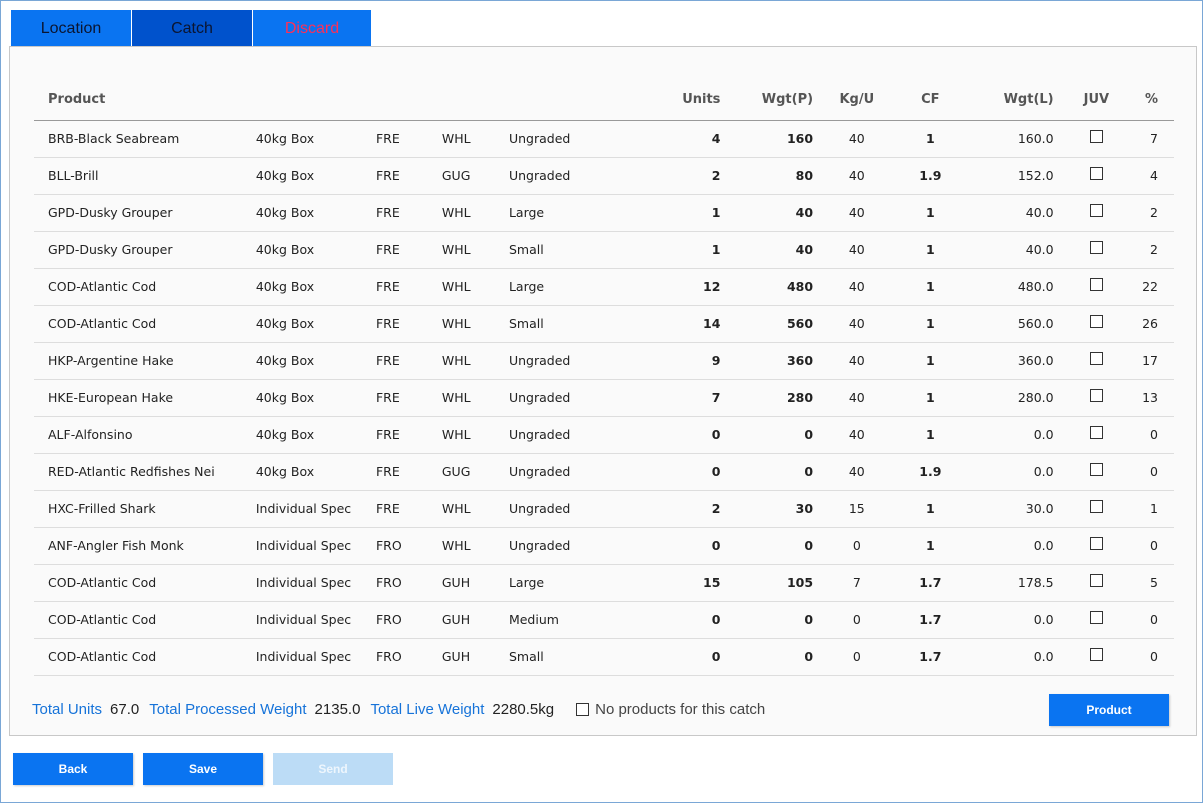 This screenshot has height=803, width=1203. Describe the element at coordinates (1149, 324) in the screenshot. I see `percent-cell: 26` at that location.